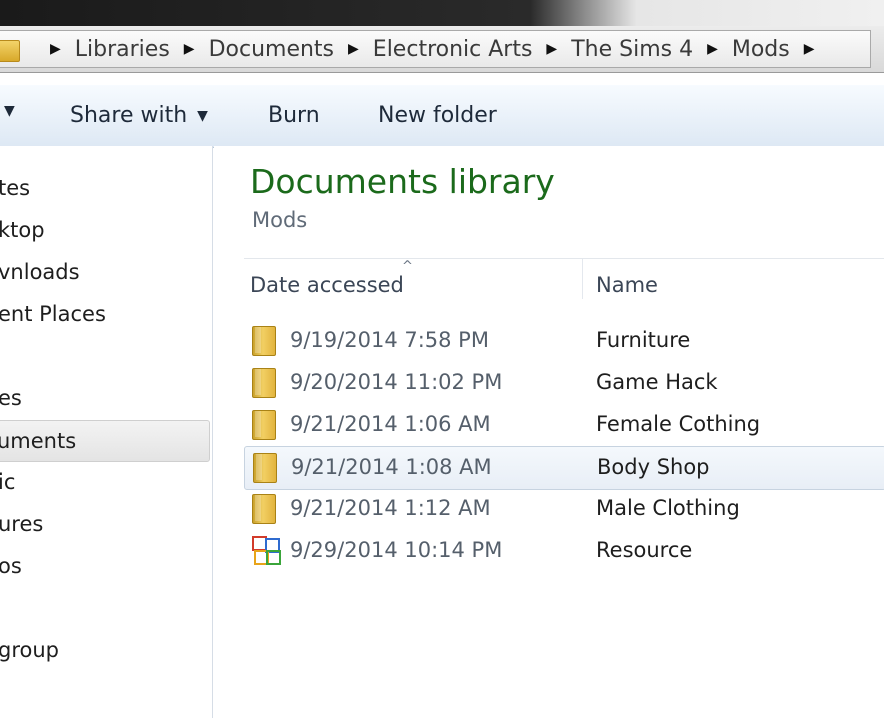  I want to click on nav-item-desktop: ktop, so click(22, 230).